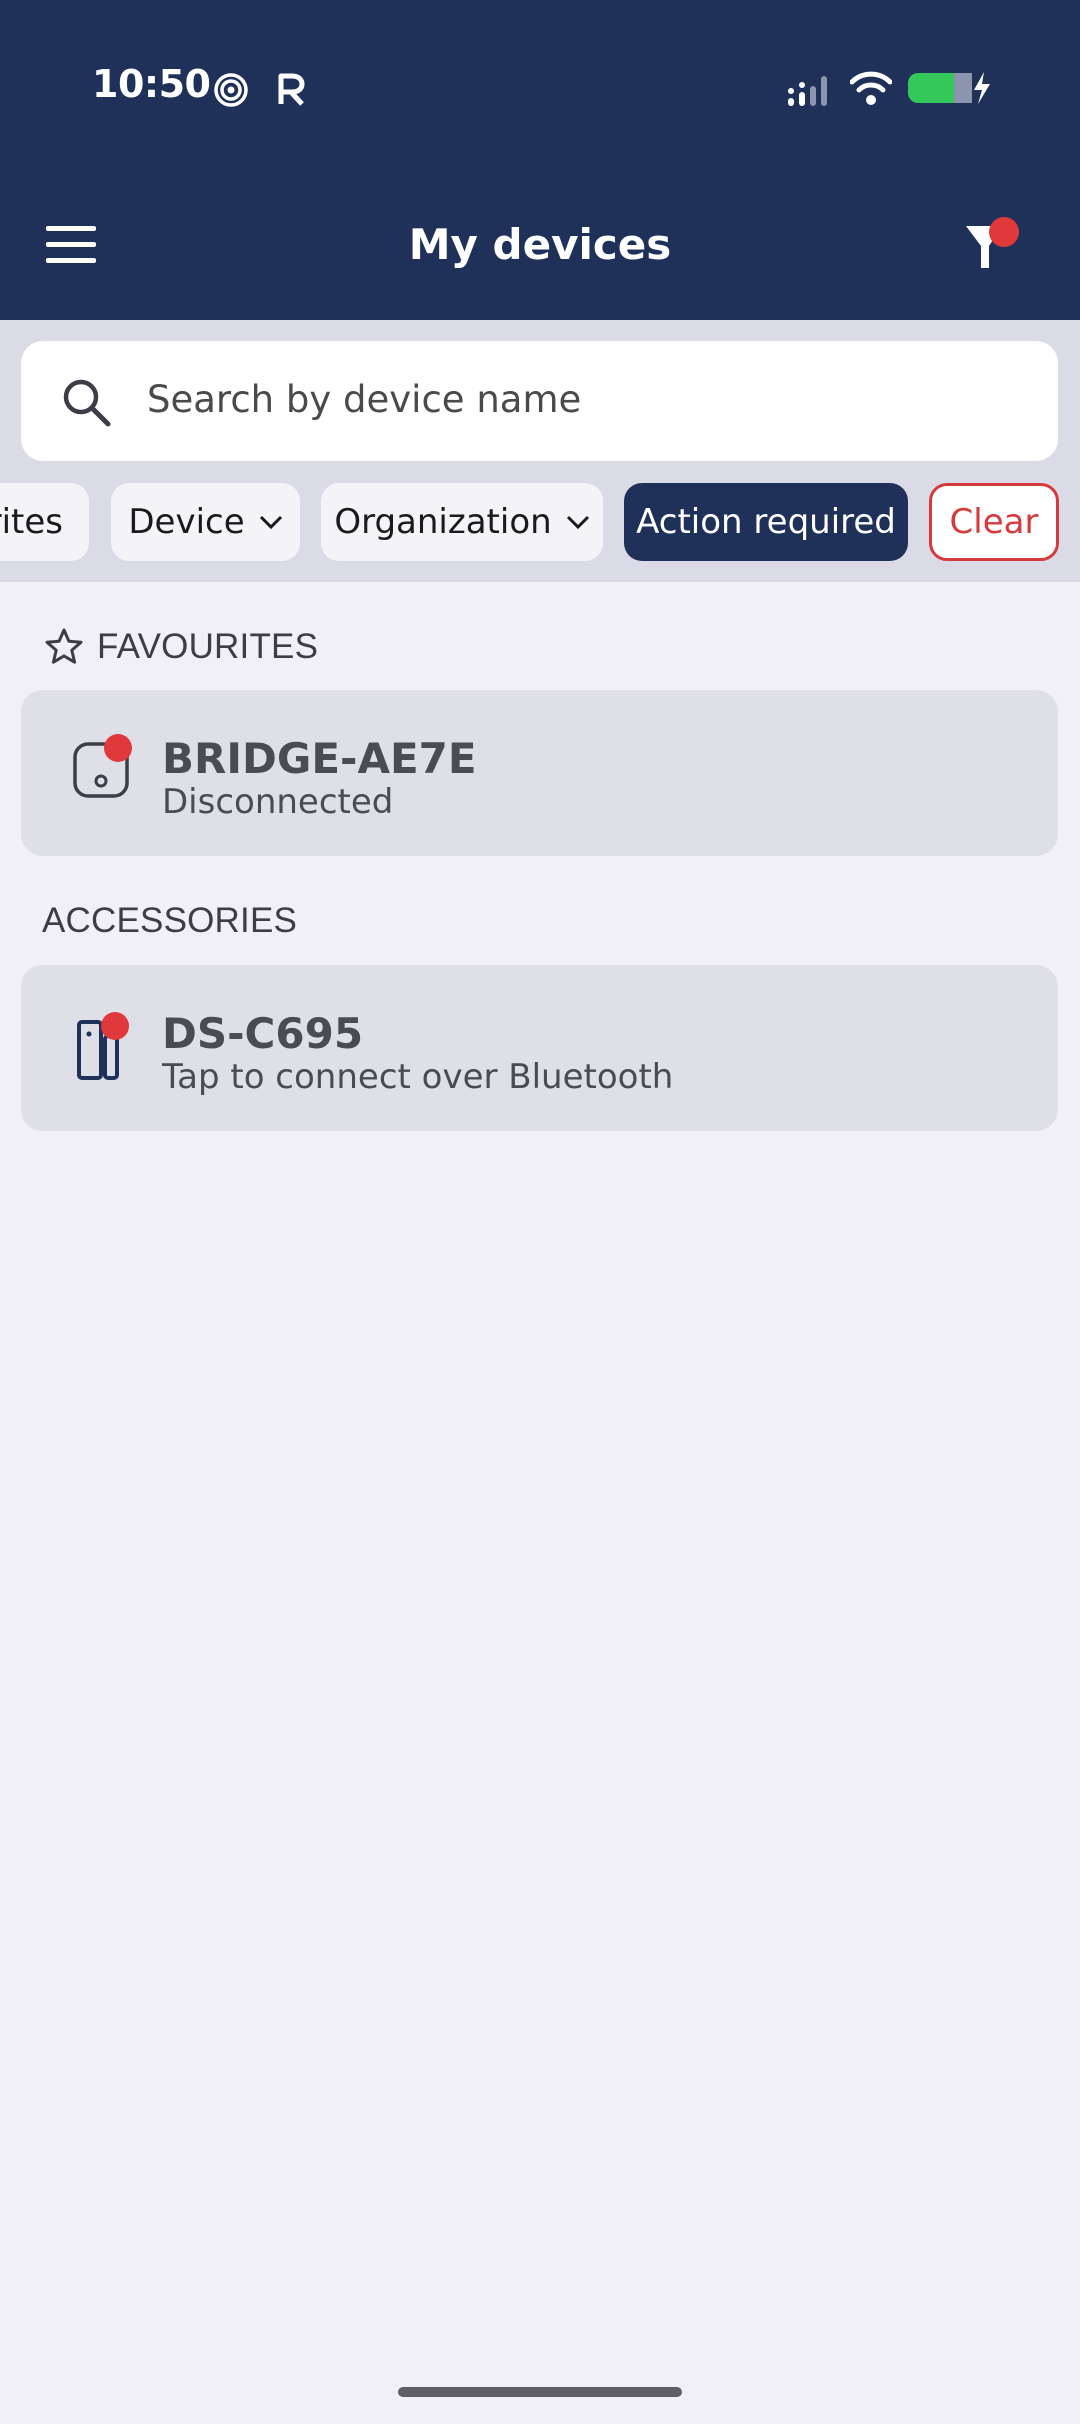 The image size is (1080, 2424). I want to click on filter-chip-device: Device, so click(205, 522).